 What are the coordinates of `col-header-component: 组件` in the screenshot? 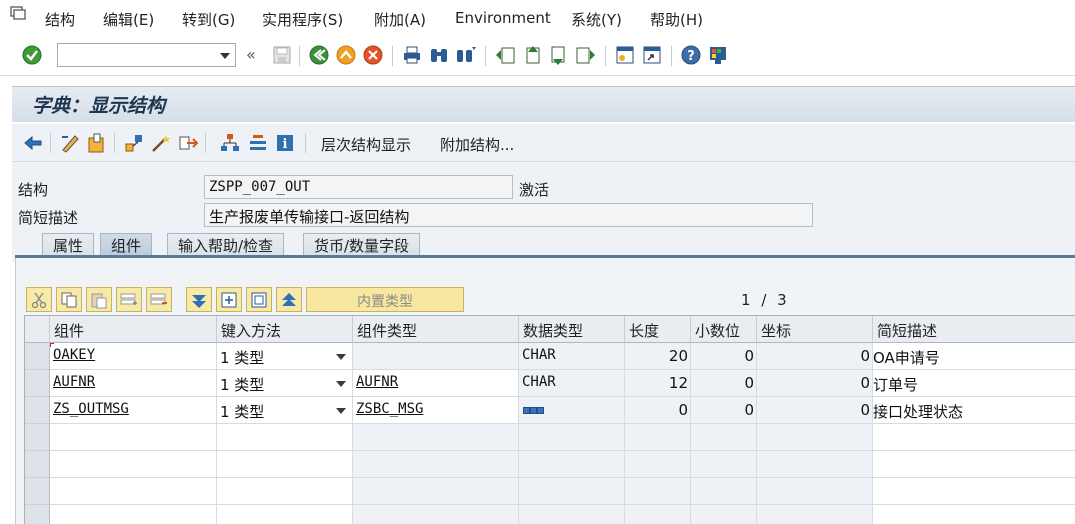 It's located at (133, 329).